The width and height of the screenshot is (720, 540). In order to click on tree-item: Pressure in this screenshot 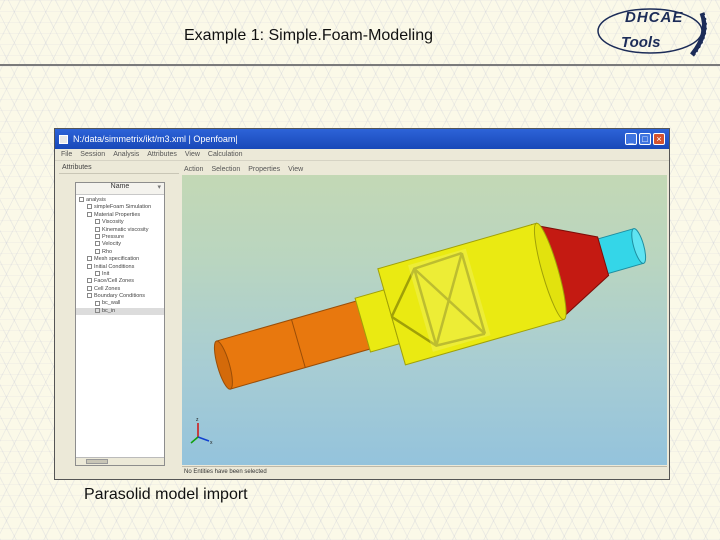, I will do `click(120, 237)`.